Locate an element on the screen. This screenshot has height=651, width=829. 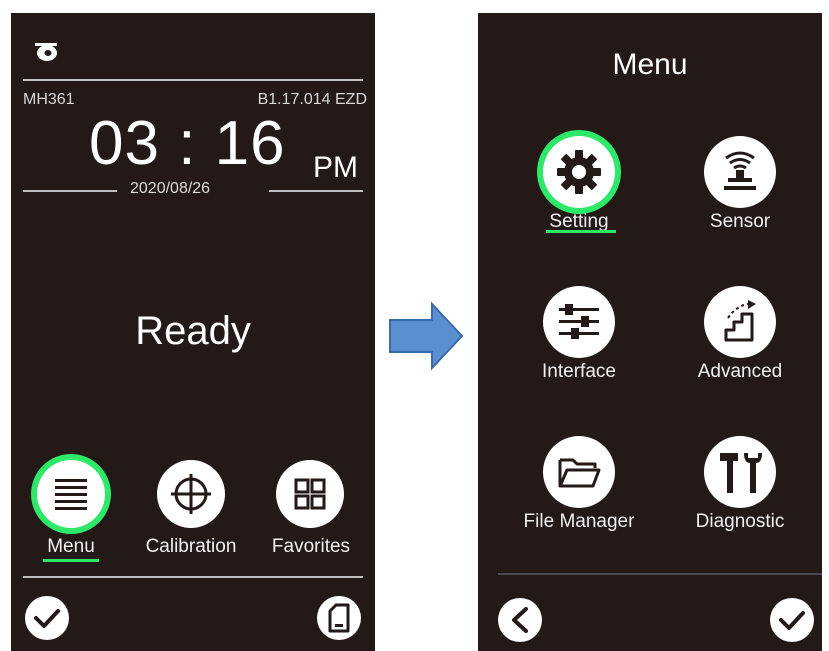
favorites-label: Favorites is located at coordinates (311, 546).